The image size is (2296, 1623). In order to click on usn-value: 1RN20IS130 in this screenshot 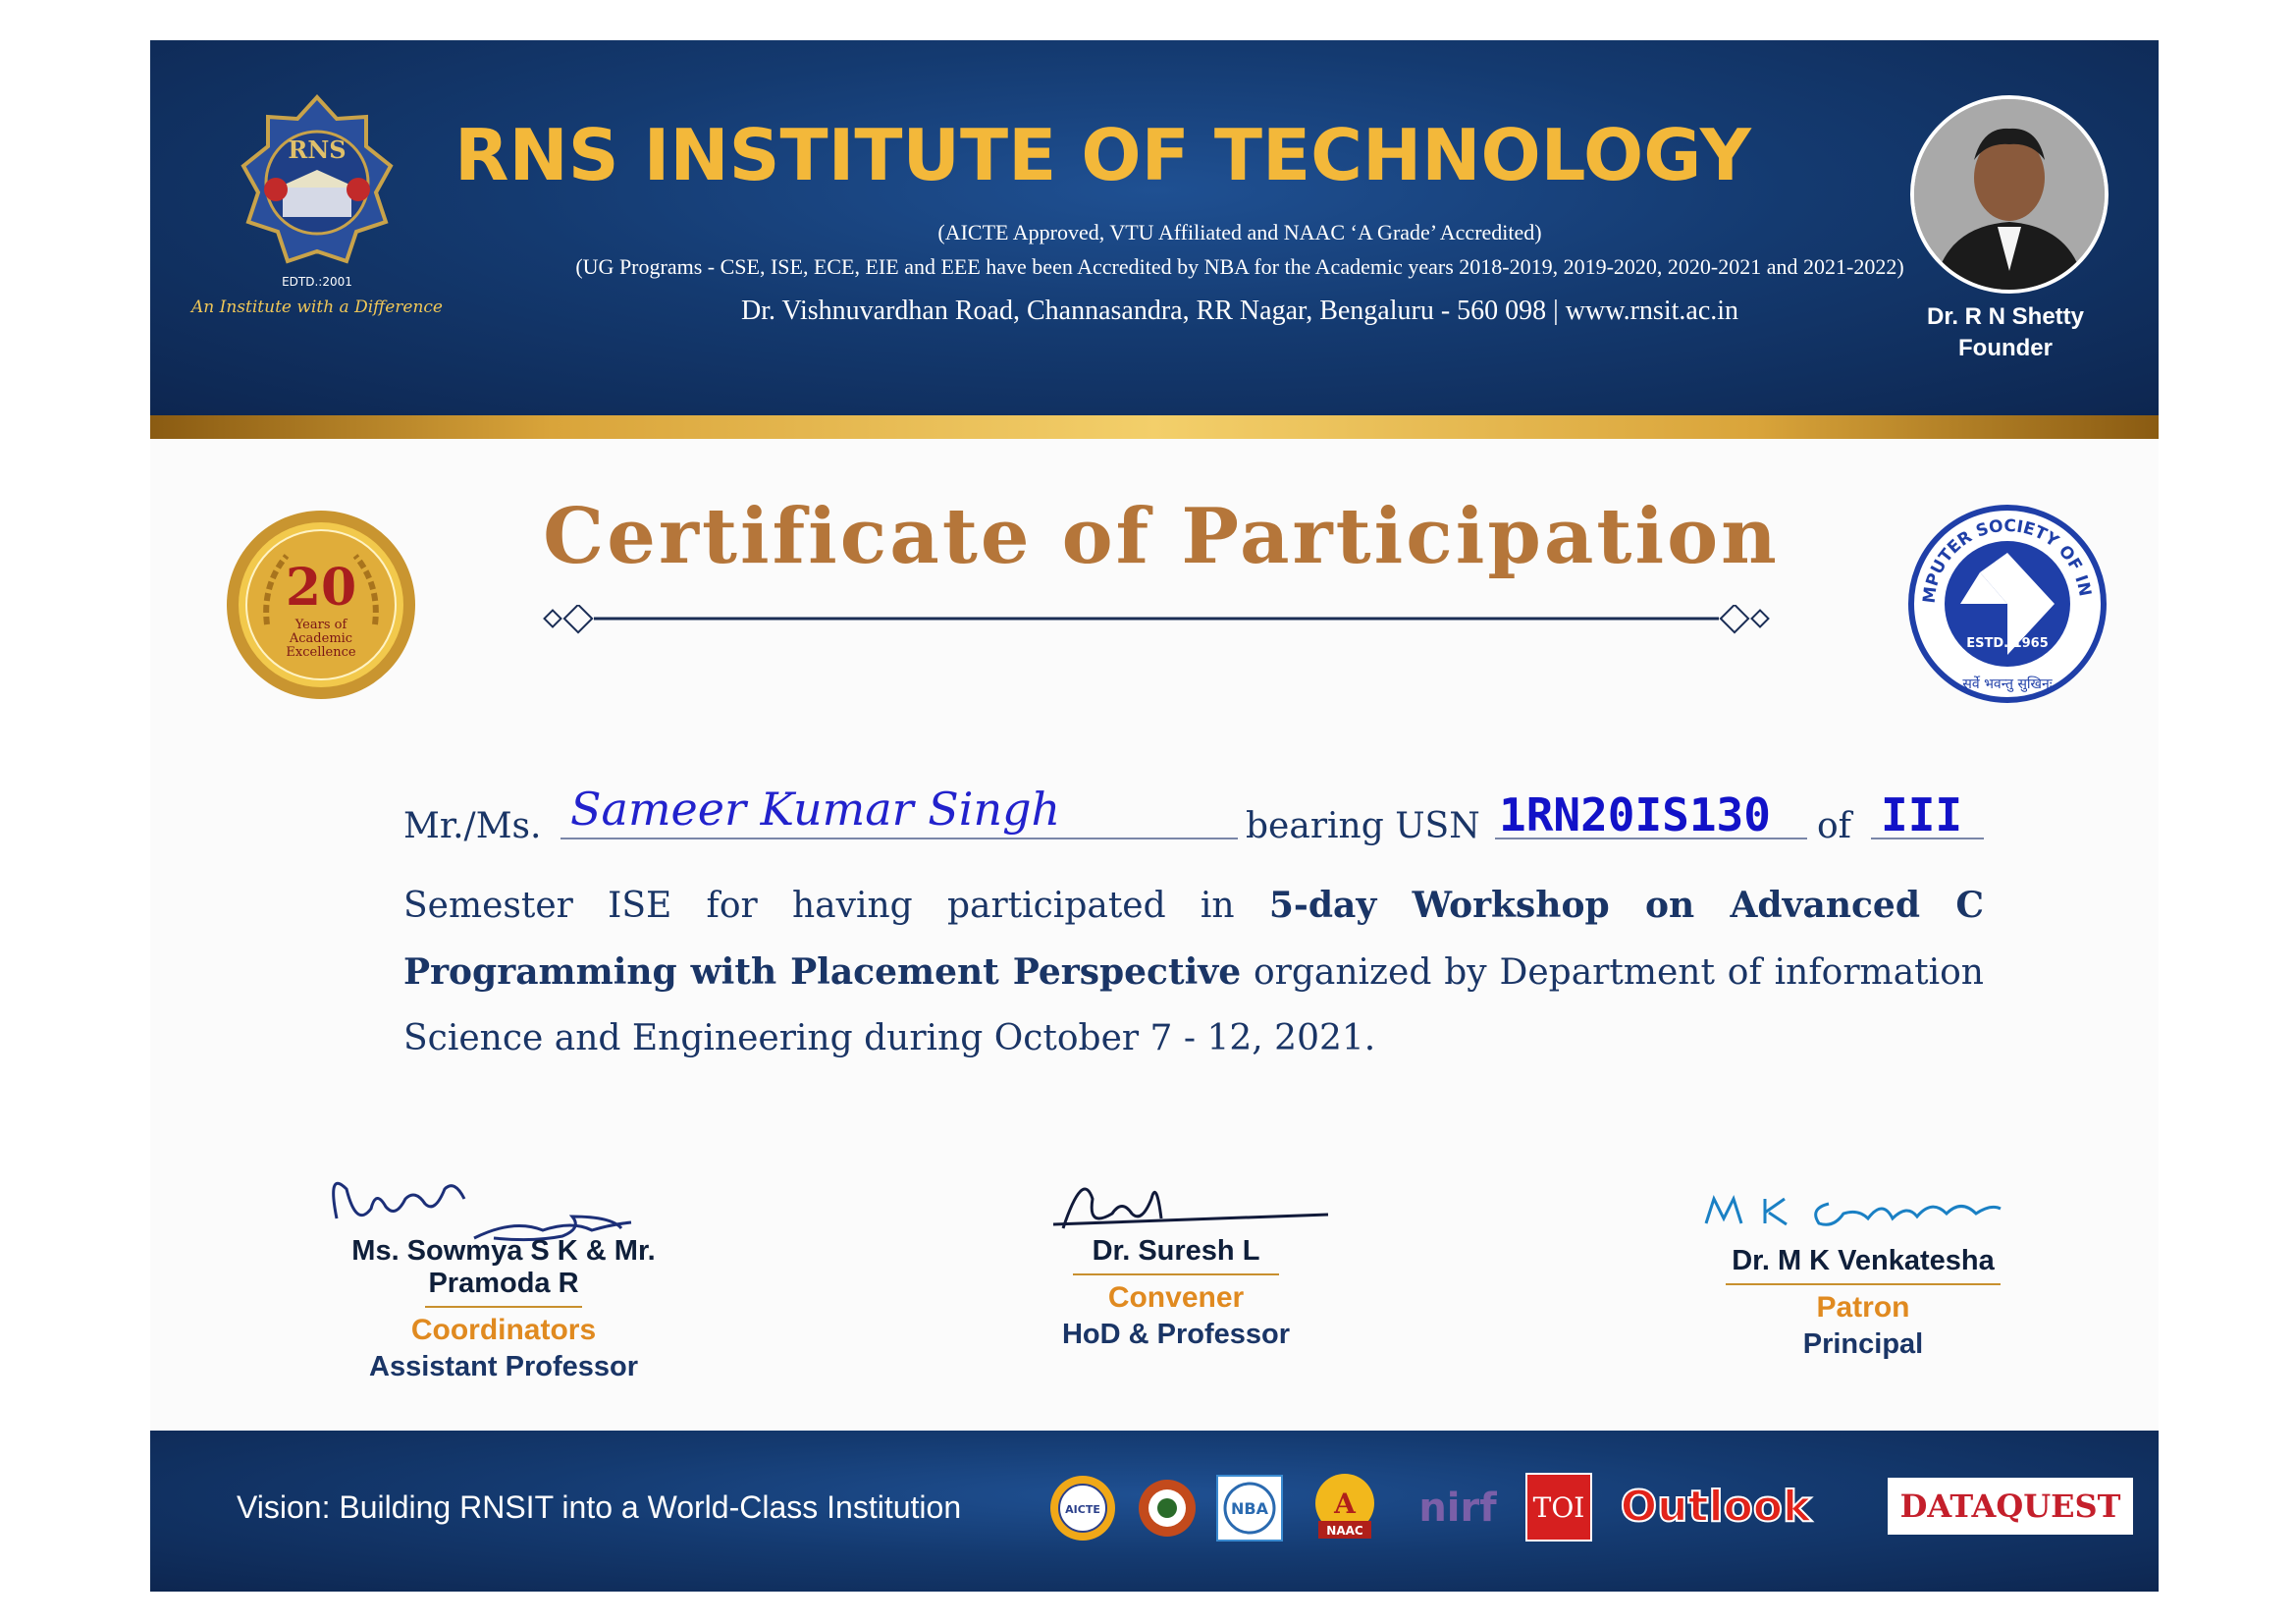, I will do `click(1635, 814)`.